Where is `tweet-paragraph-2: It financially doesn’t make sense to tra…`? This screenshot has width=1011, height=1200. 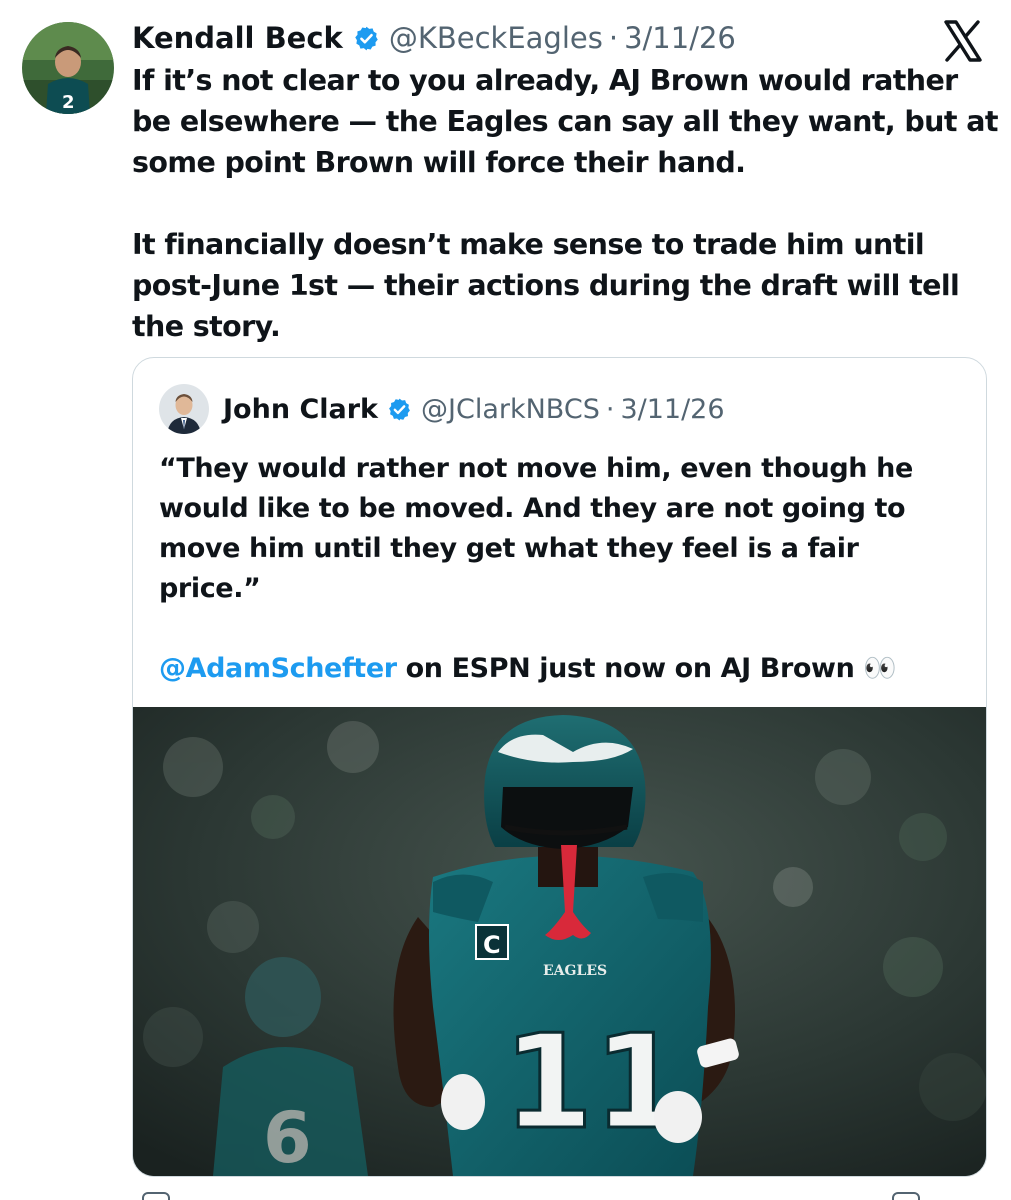
tweet-paragraph-2: It financially doesn’t make sense to tra… is located at coordinates (546, 285).